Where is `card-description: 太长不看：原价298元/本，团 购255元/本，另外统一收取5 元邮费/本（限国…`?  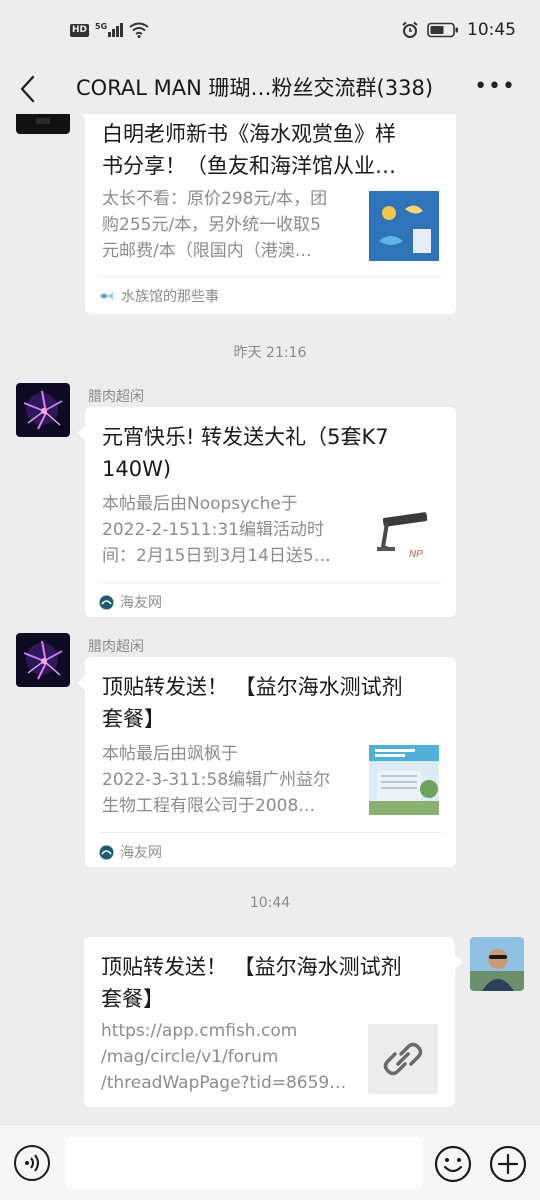 card-description: 太长不看：原价298元/本，团 购255元/本，另外统一收取5 元邮费/本（限国… is located at coordinates (227, 225).